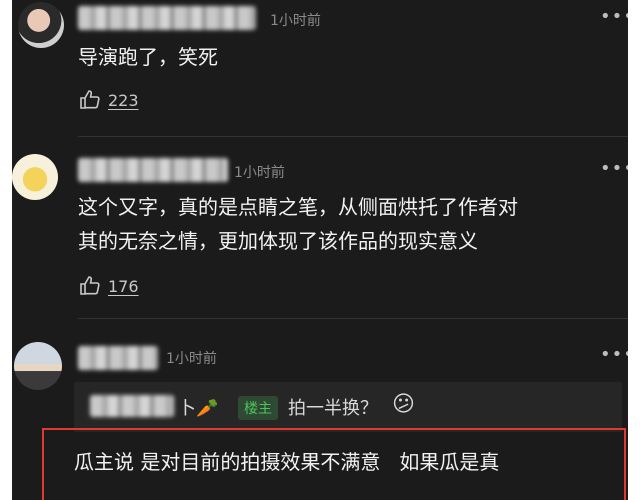 This screenshot has height=500, width=640. What do you see at coordinates (287, 462) in the screenshot?
I see `highlighted-text: 瓜主说 是对目前的拍摄效果不满意 如果瓜是真` at bounding box center [287, 462].